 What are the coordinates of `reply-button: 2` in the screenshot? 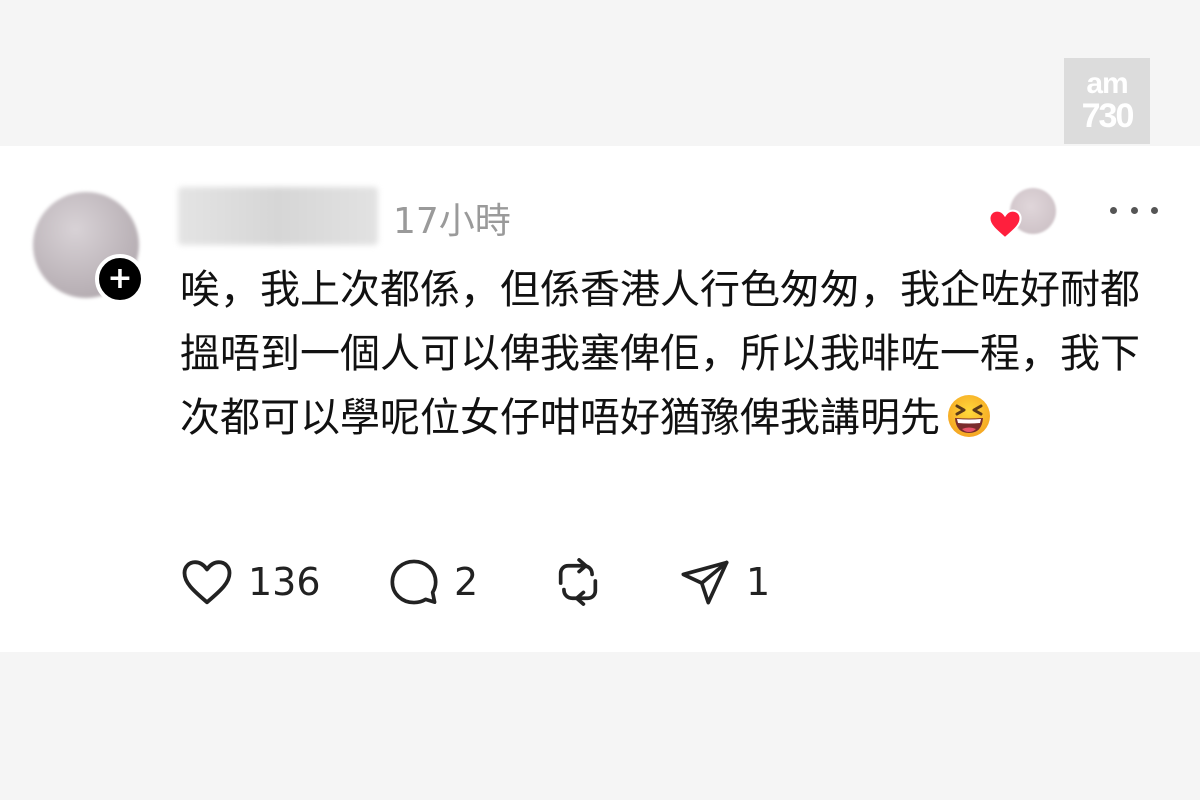 It's located at (433, 582).